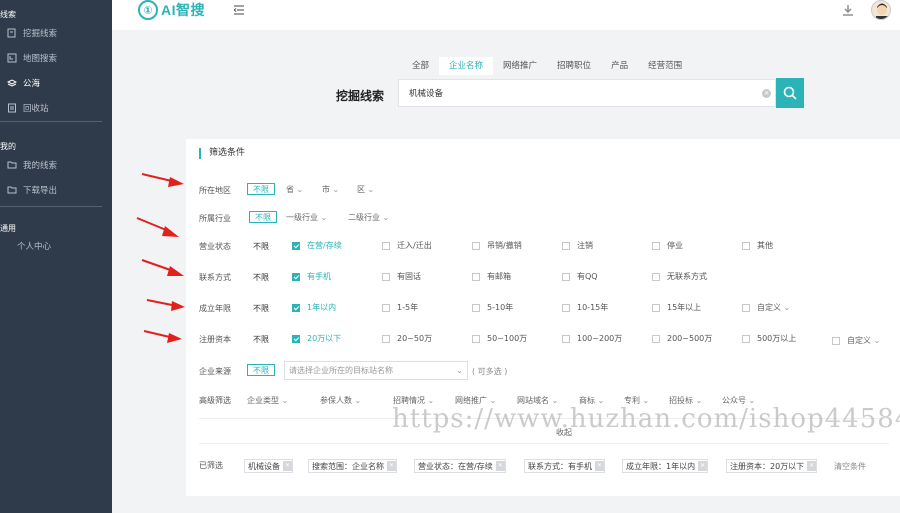 The width and height of the screenshot is (900, 513). I want to click on tab-online-promotion: 网络推广, so click(520, 66).